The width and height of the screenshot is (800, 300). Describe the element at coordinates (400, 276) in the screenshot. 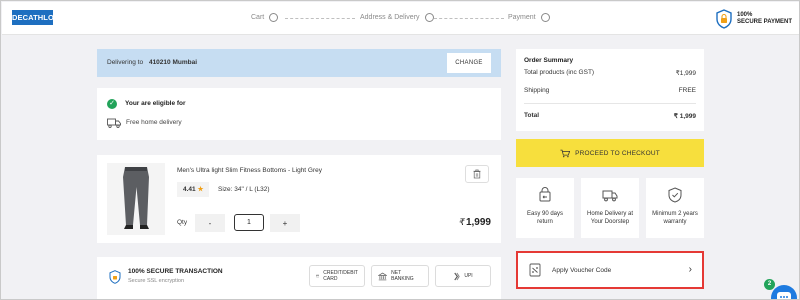

I see `payment-option-net-banking: NET BANKING` at that location.